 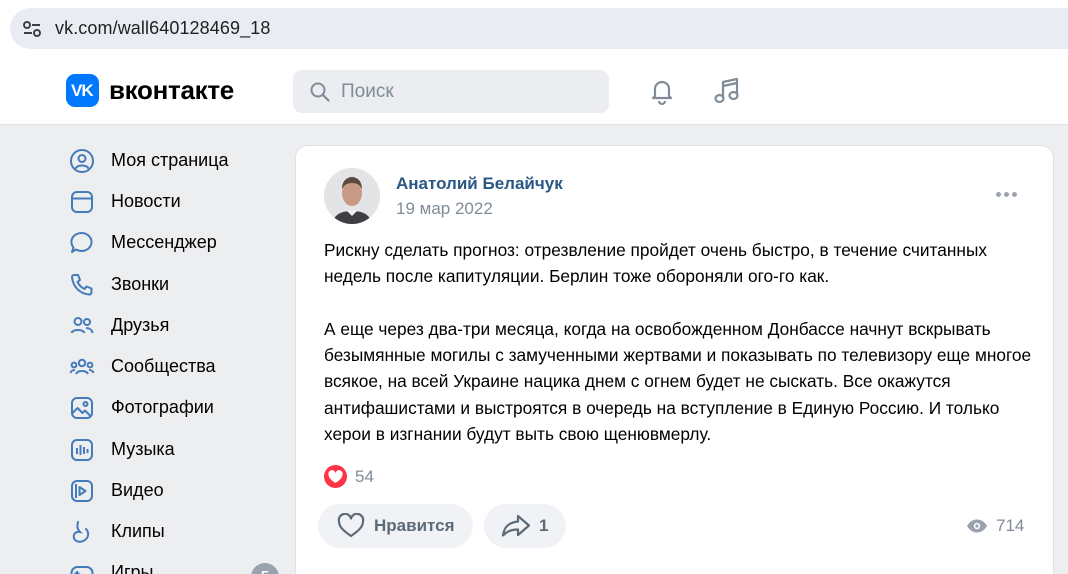 I want to click on like-button: Нравится, so click(x=395, y=526).